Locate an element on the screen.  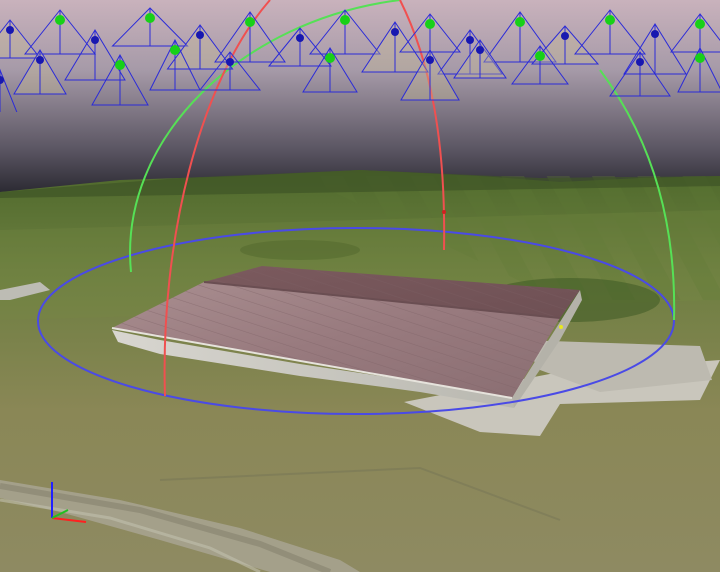
gizmo-center-marker is located at coordinates (444, 212).